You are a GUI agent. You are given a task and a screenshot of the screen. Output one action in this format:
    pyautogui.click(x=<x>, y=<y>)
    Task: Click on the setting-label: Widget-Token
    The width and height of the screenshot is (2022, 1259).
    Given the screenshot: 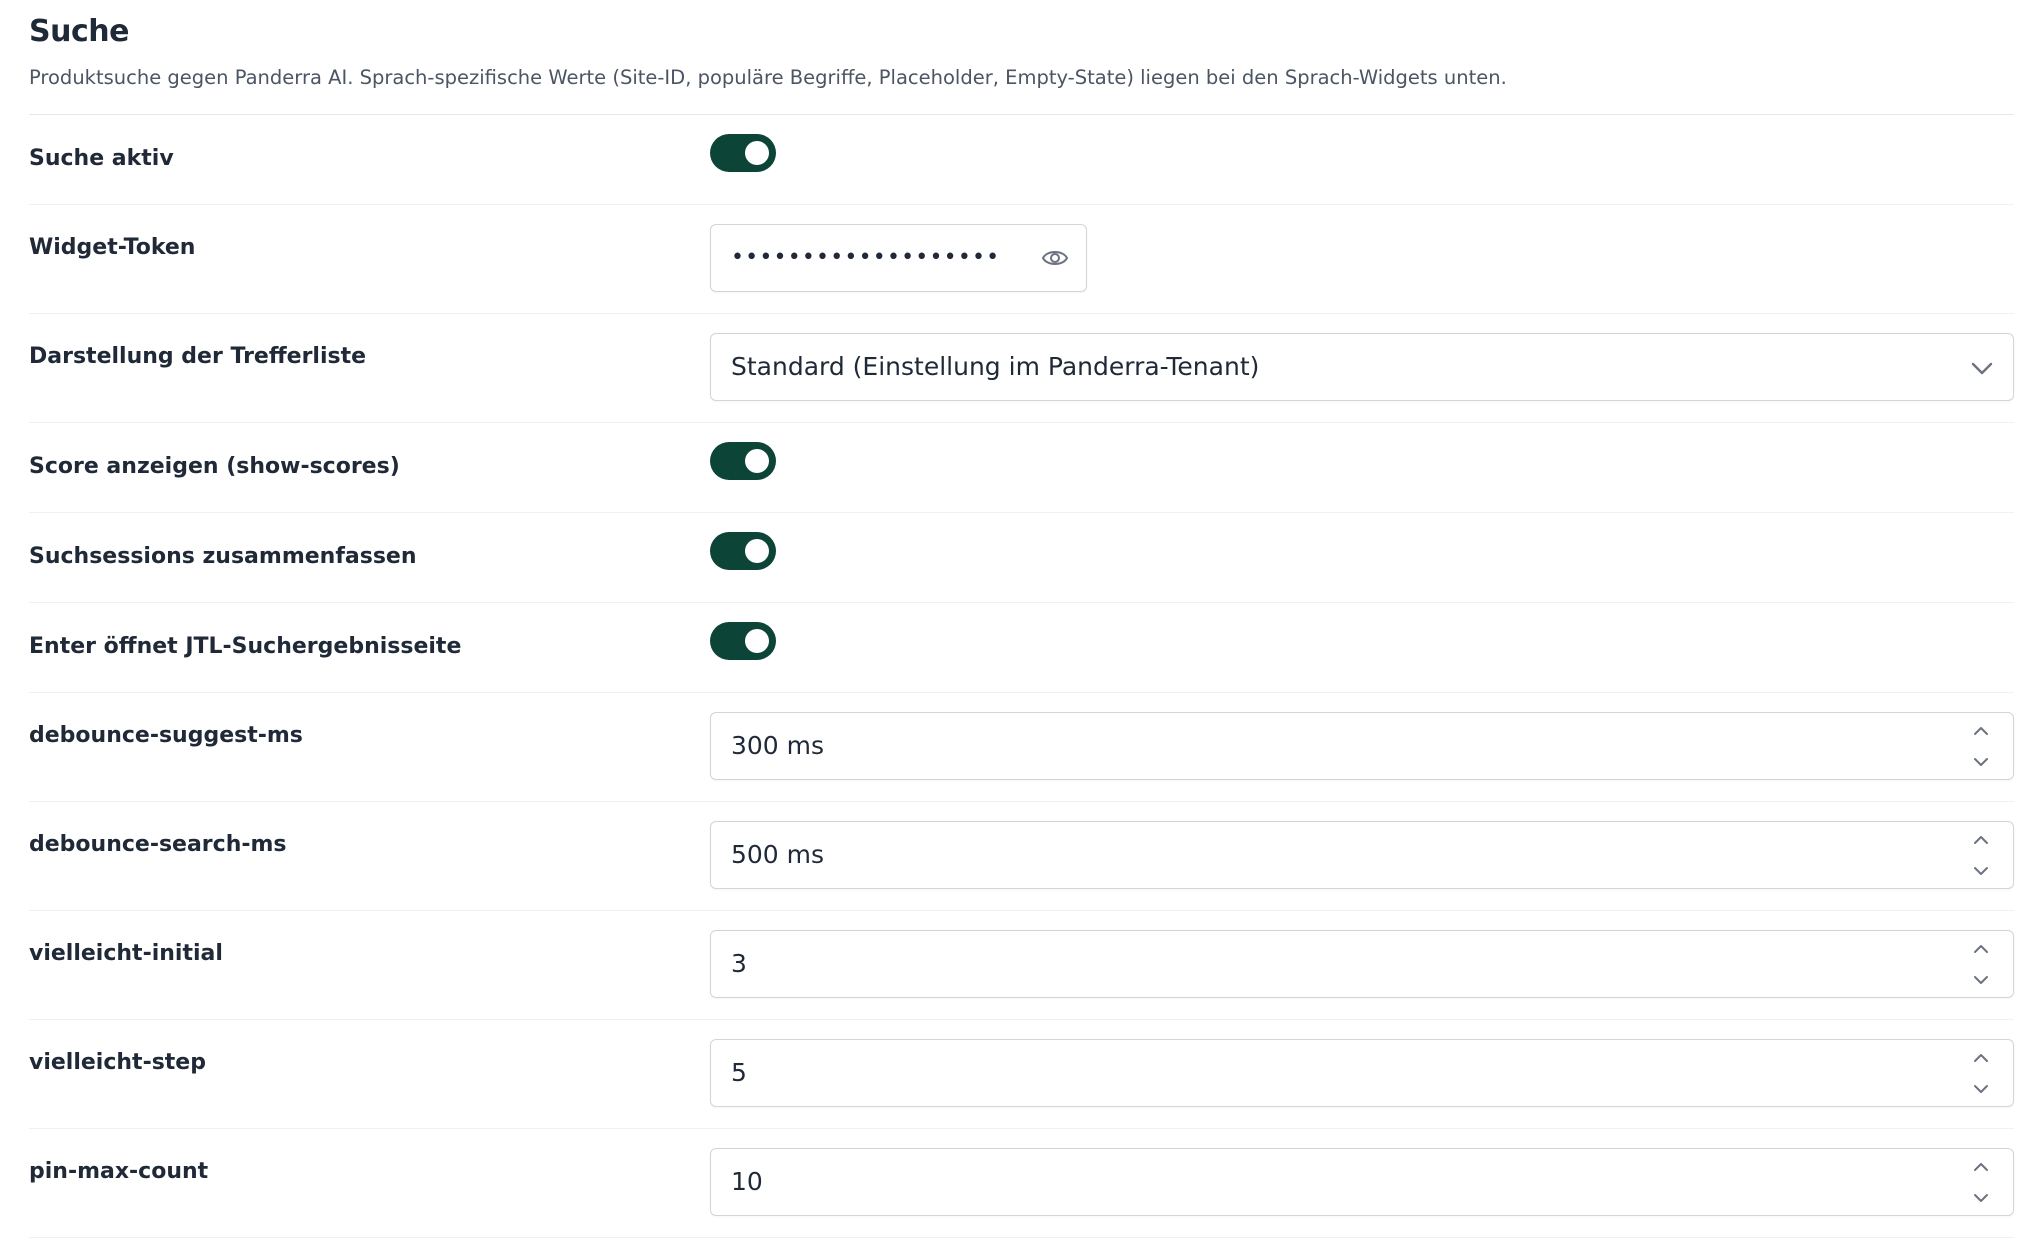 What is the action you would take?
    pyautogui.click(x=112, y=247)
    